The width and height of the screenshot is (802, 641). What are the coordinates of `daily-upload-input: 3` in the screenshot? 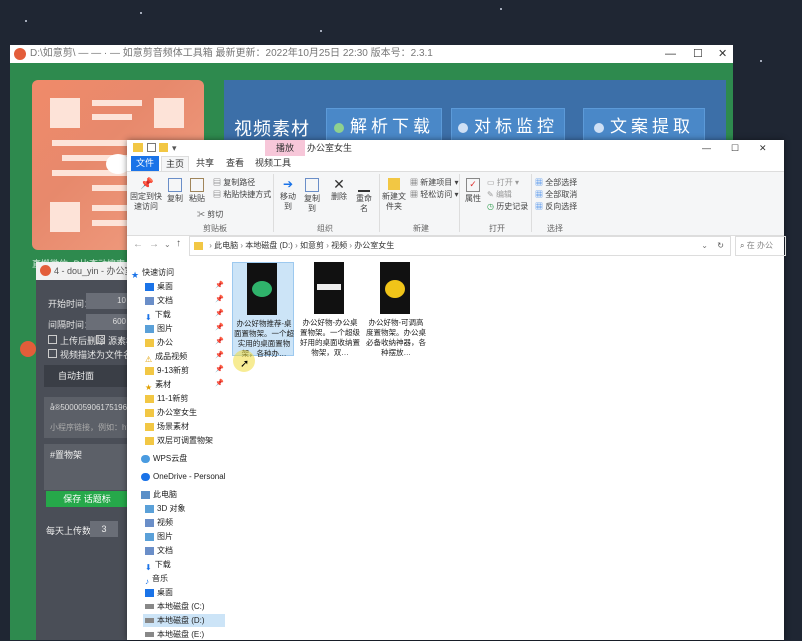 It's located at (104, 529).